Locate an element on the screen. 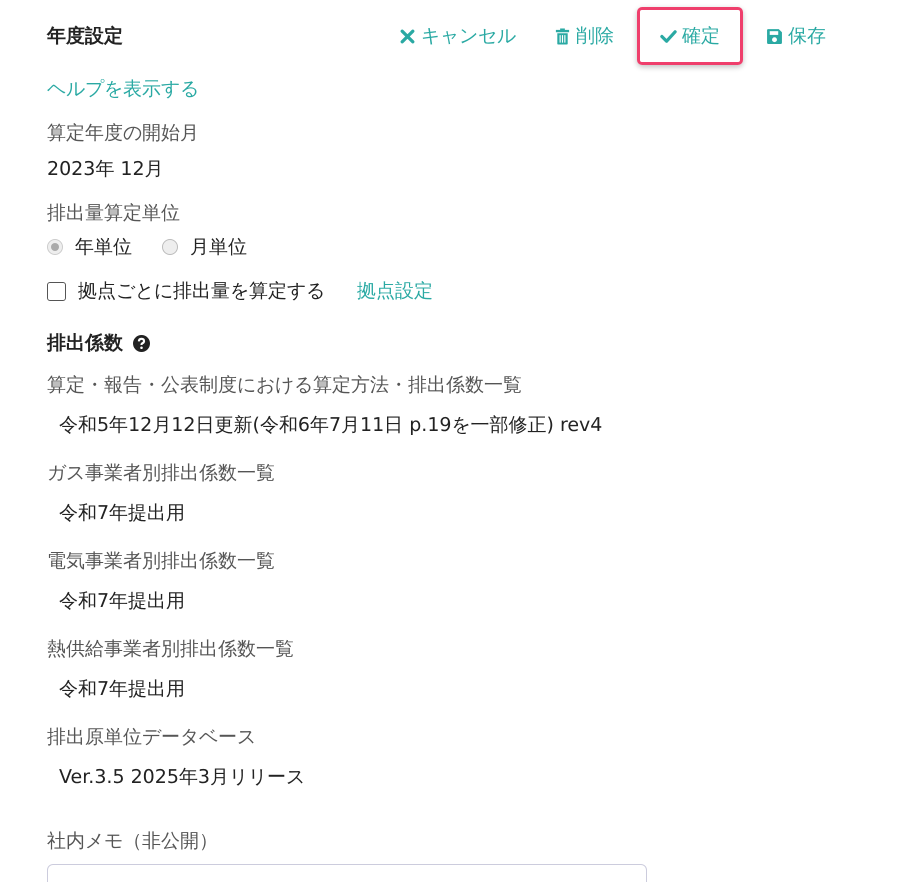 The image size is (899, 882). radio-label: 月単位 is located at coordinates (218, 247).